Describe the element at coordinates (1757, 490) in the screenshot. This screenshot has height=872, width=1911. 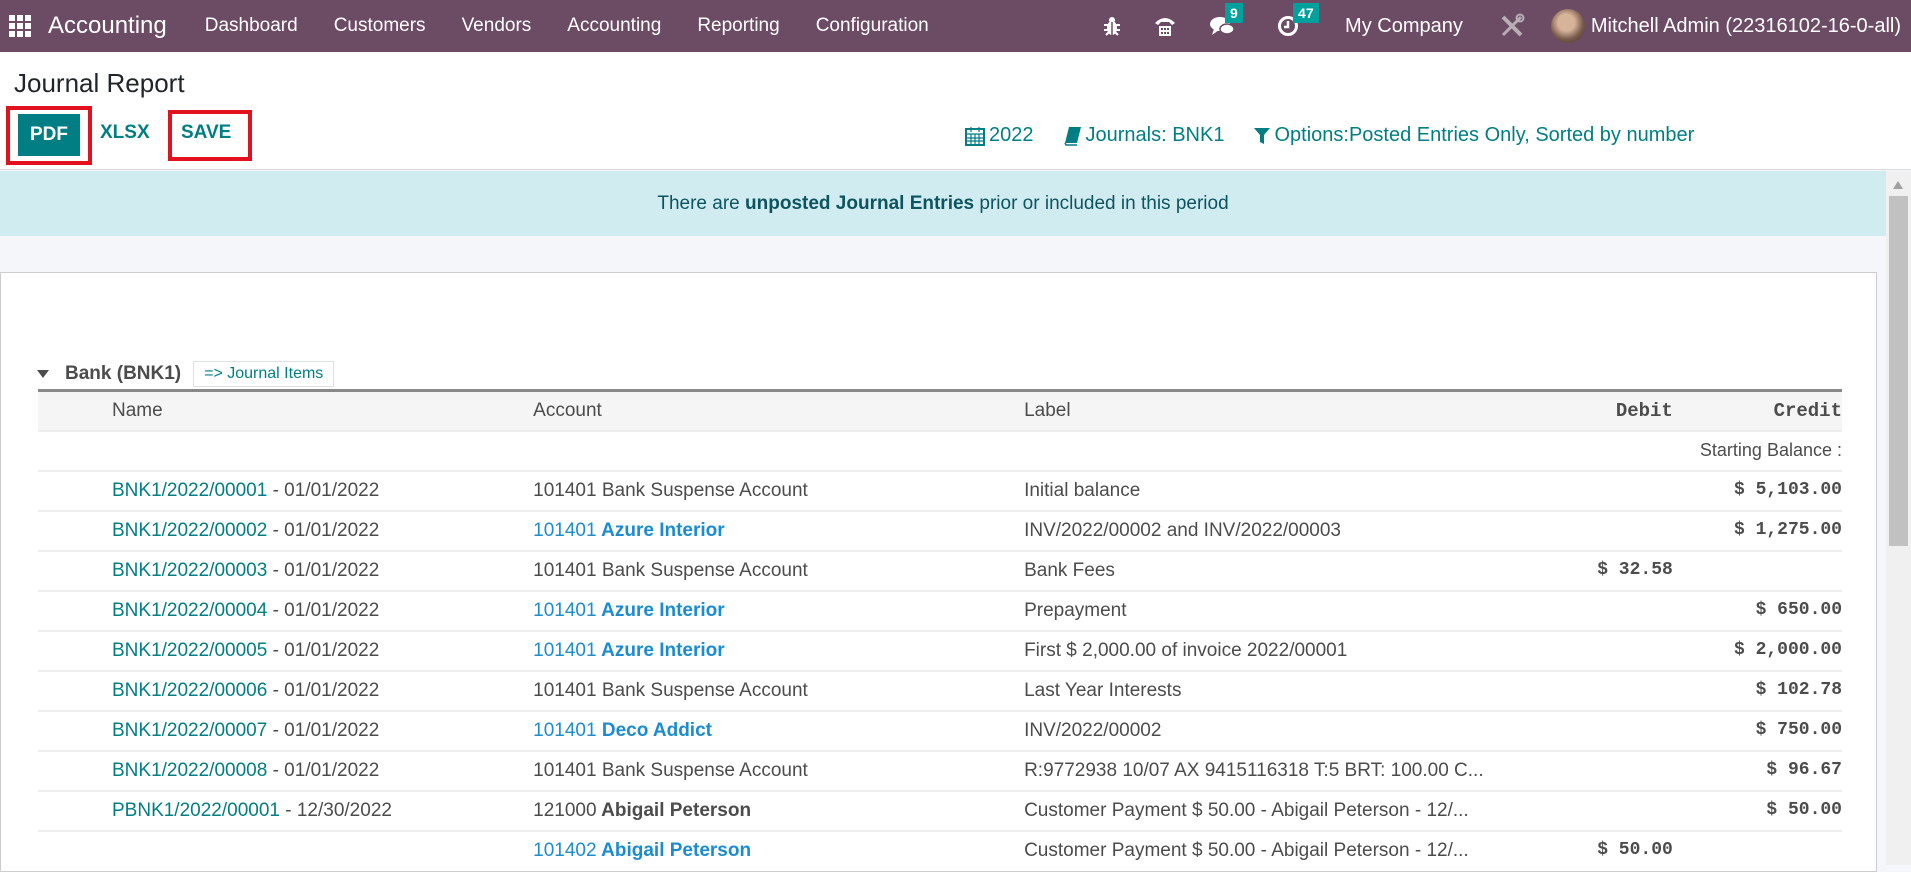
I see `credit-cell: $ 5,103.00` at that location.